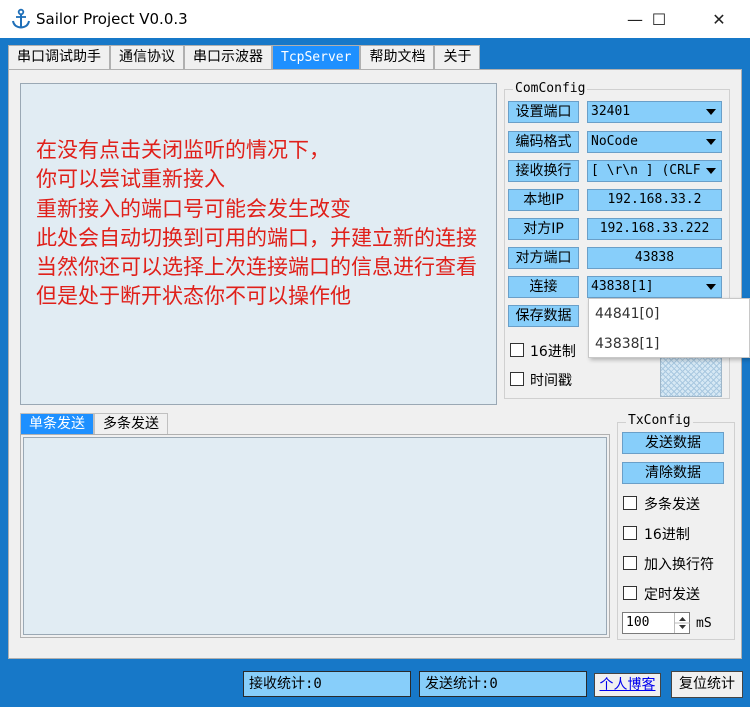  Describe the element at coordinates (327, 684) in the screenshot. I see `receive-count: 接收统计:0` at that location.